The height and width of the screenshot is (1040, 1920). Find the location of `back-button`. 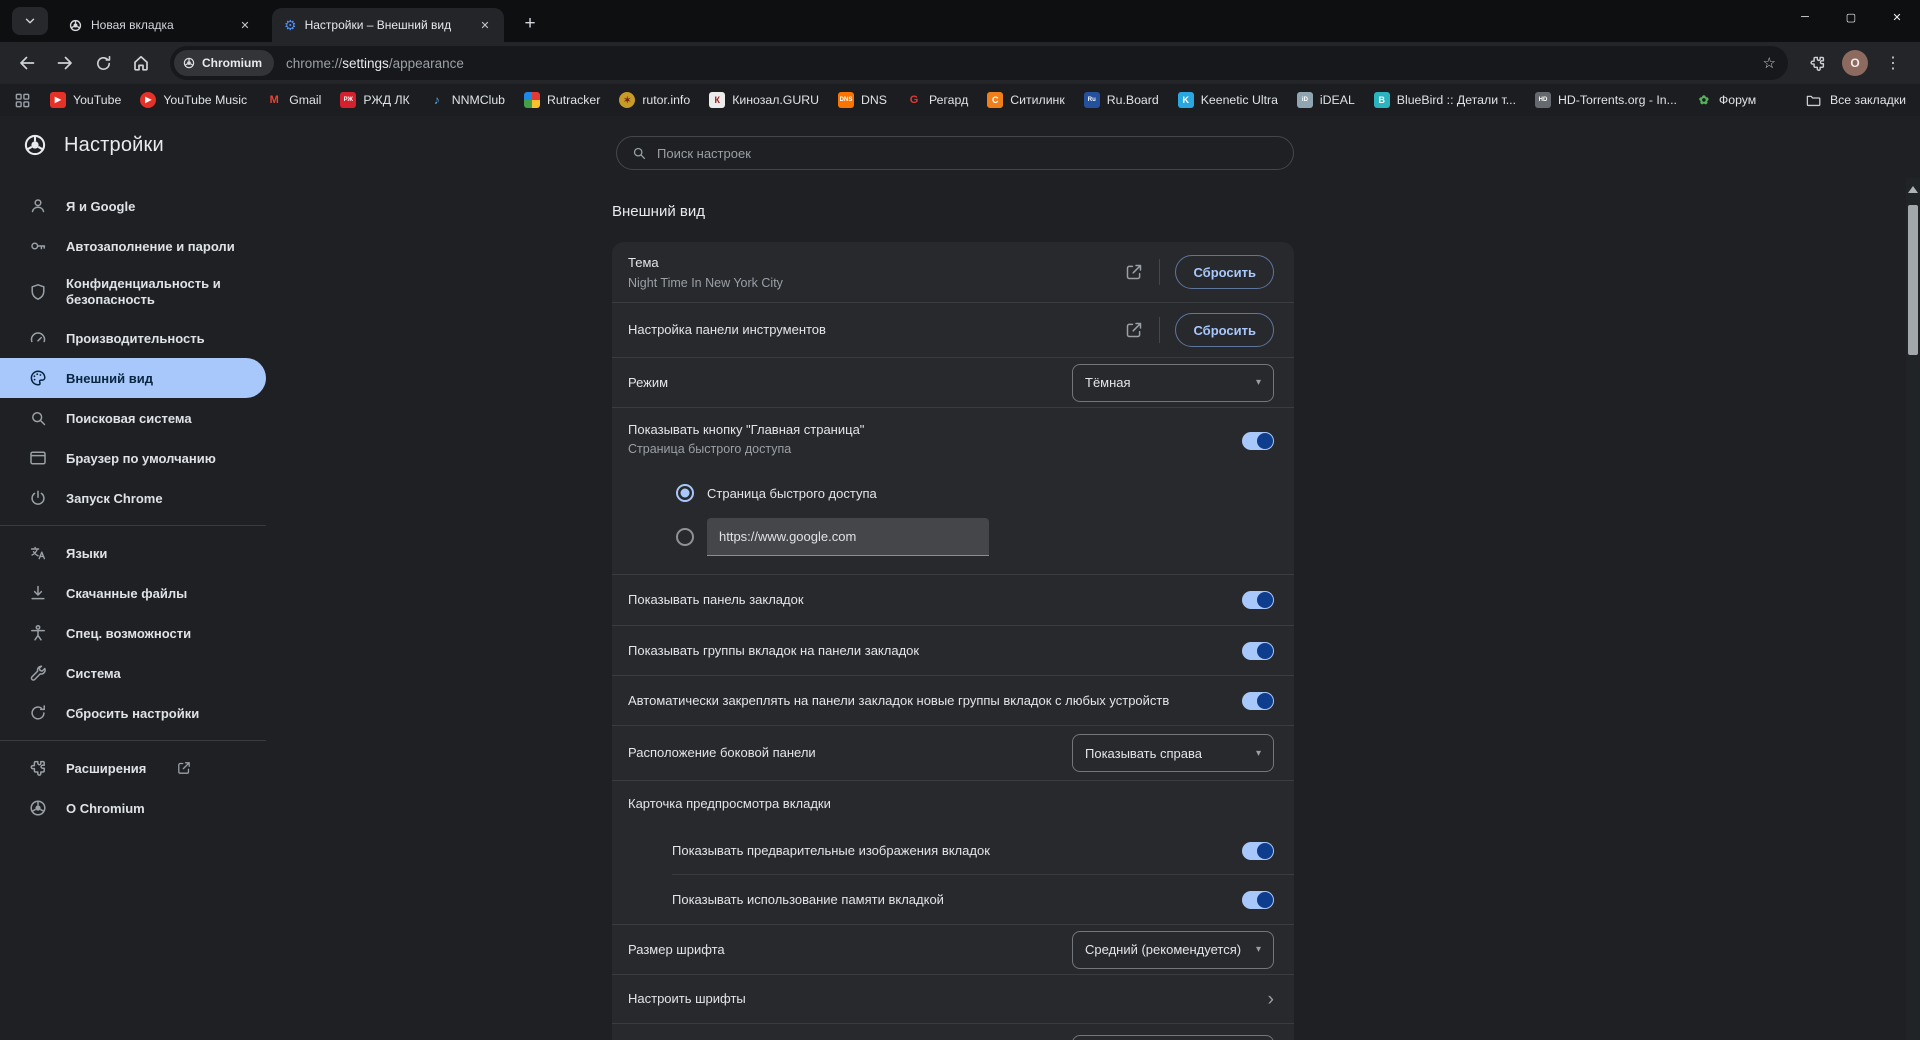

back-button is located at coordinates (27, 63).